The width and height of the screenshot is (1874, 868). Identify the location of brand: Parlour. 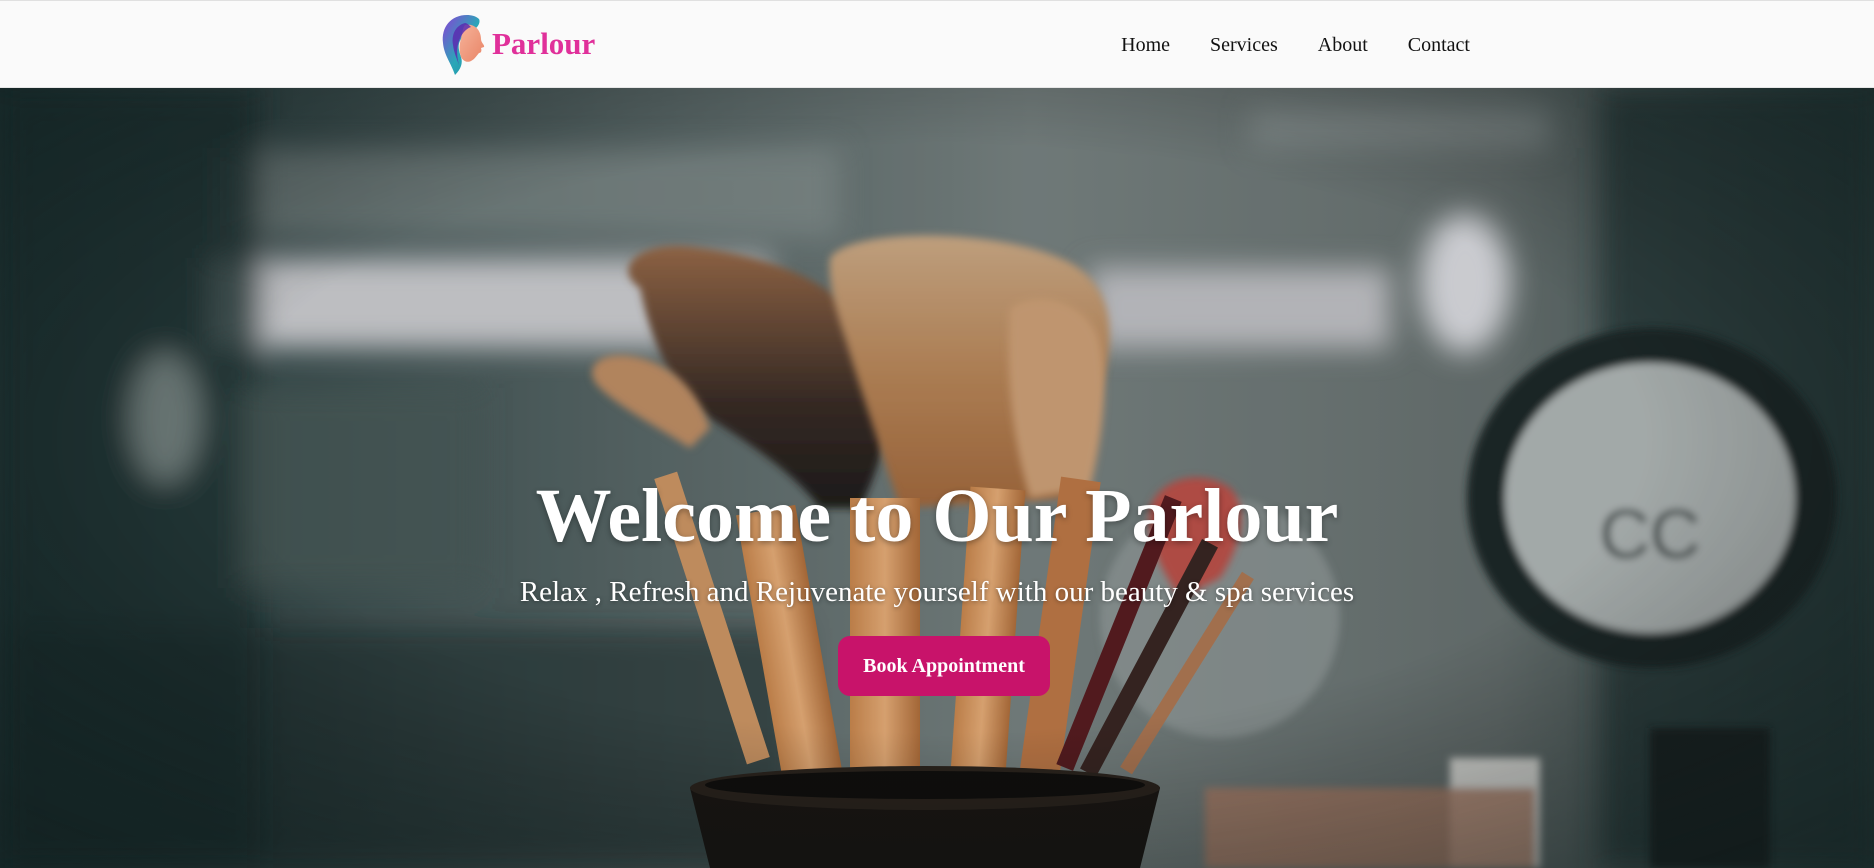
(516, 45).